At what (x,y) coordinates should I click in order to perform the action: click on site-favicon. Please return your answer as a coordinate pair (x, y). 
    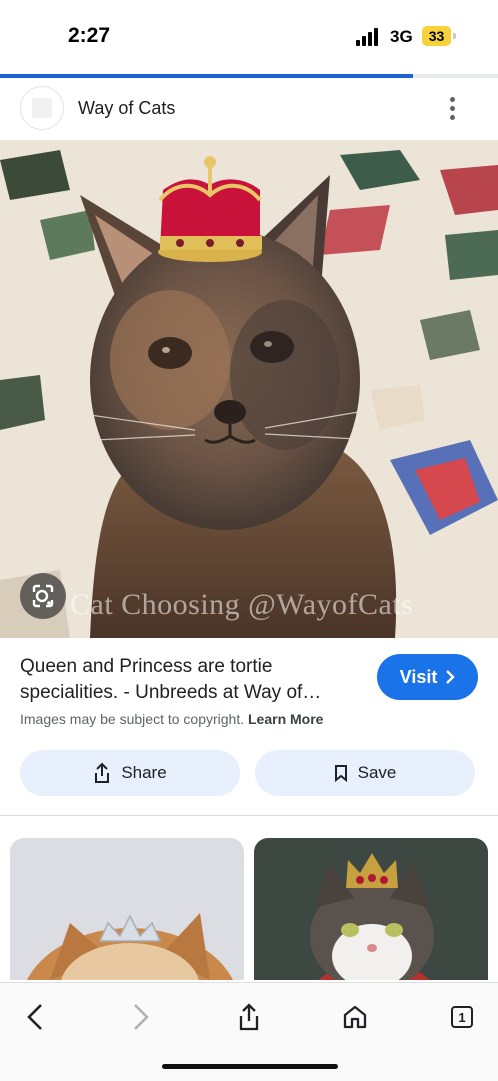
    Looking at the image, I should click on (42, 108).